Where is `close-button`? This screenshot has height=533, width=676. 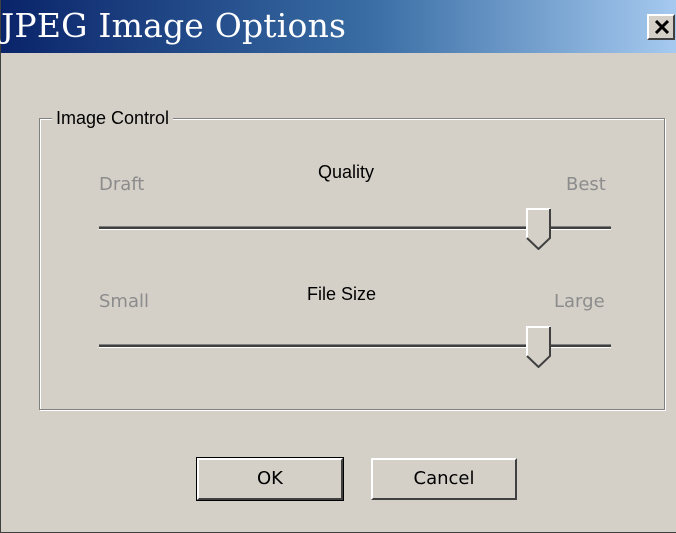 close-button is located at coordinates (661, 27).